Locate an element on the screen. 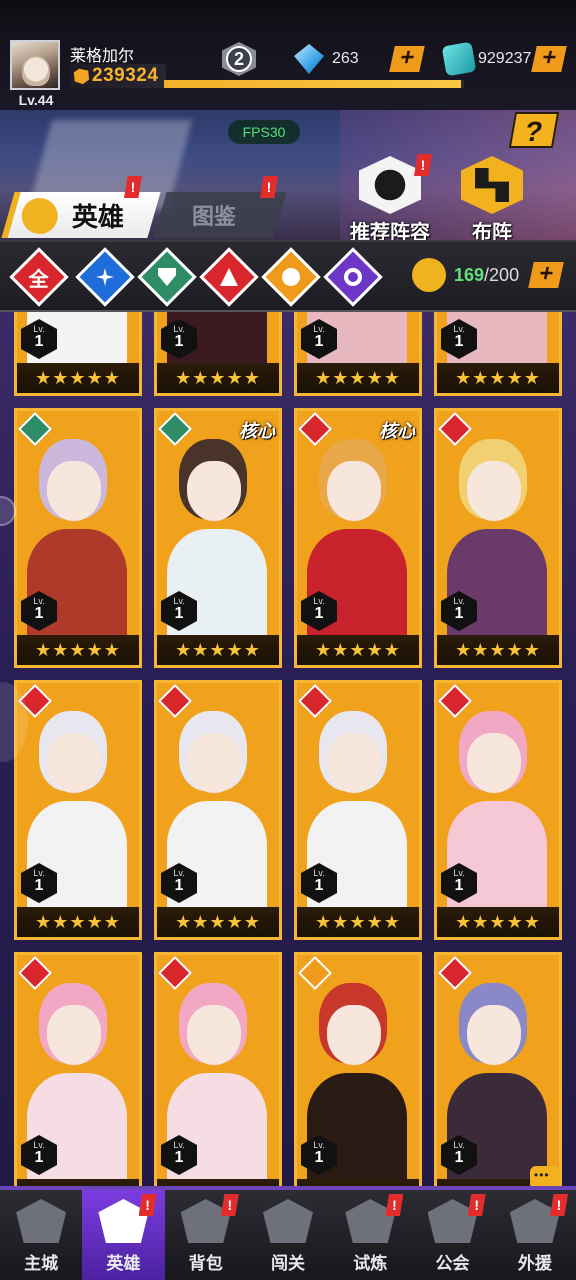 The image size is (576, 1280). coin-resource: 929237 + is located at coordinates (504, 59).